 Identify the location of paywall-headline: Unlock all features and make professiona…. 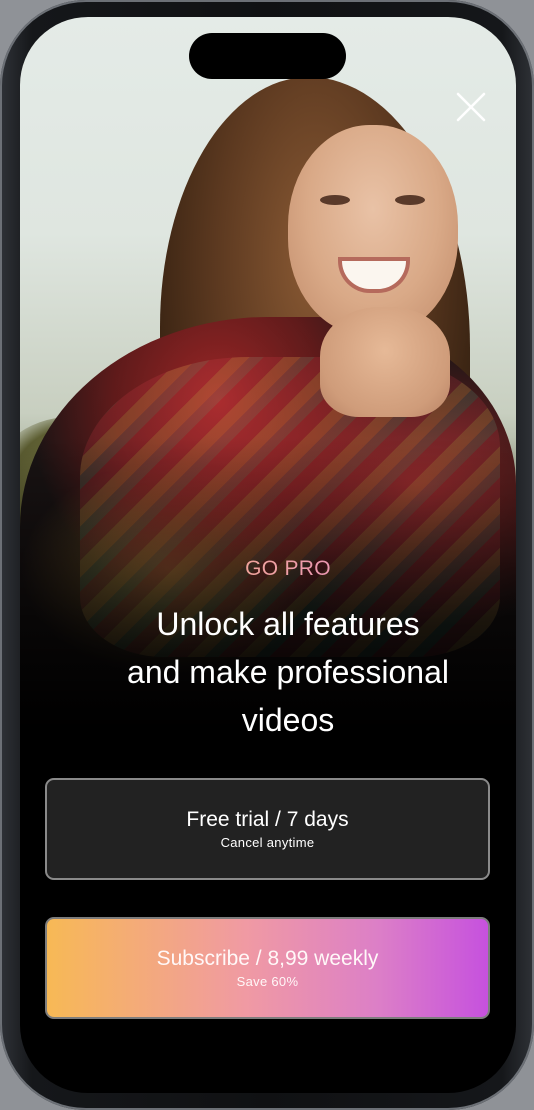
(278, 672).